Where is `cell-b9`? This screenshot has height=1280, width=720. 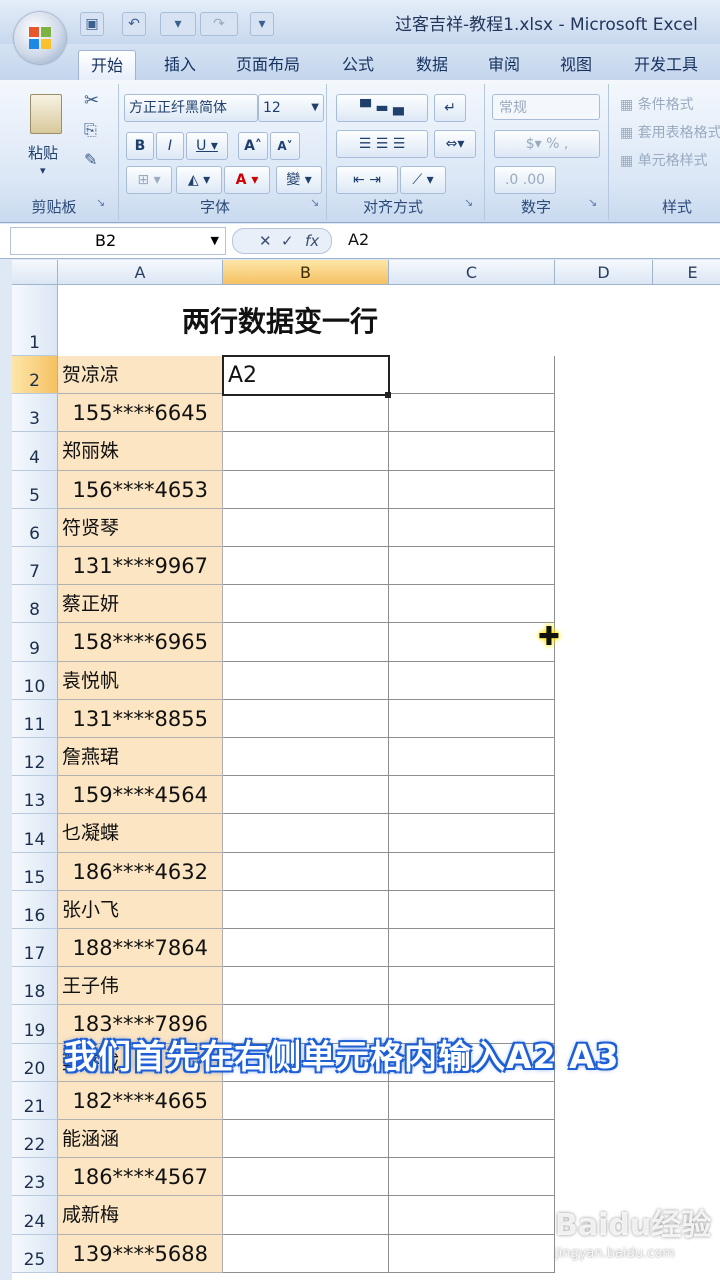 cell-b9 is located at coordinates (306, 642).